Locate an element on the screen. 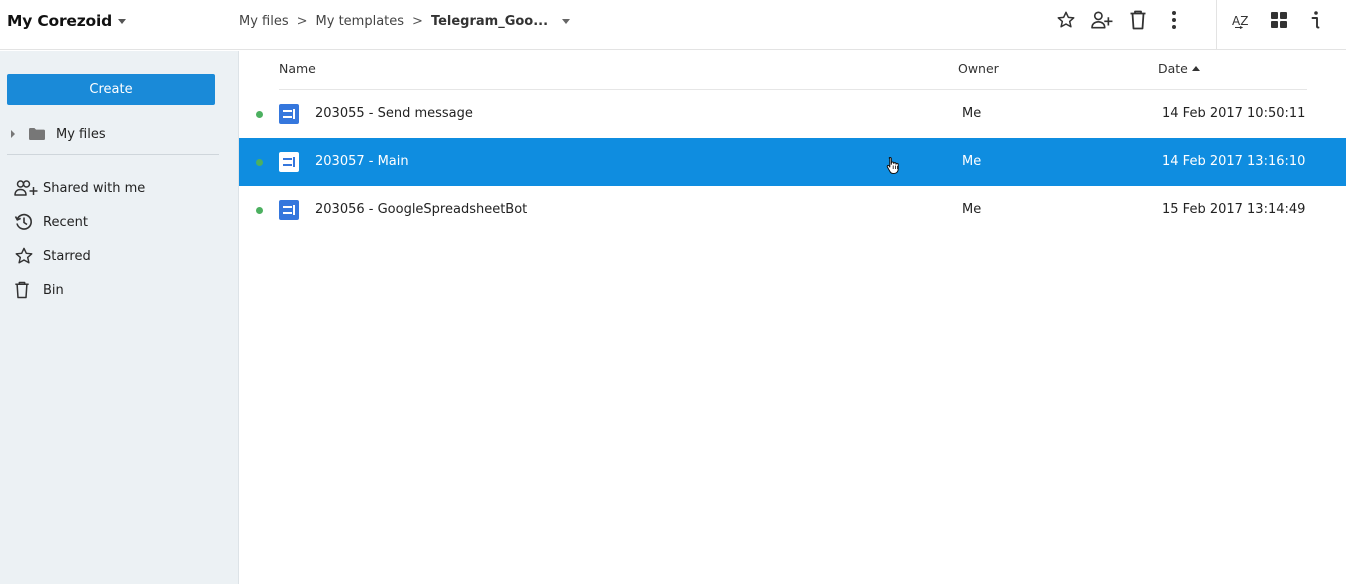  row-name: 203057 - Main is located at coordinates (362, 161).